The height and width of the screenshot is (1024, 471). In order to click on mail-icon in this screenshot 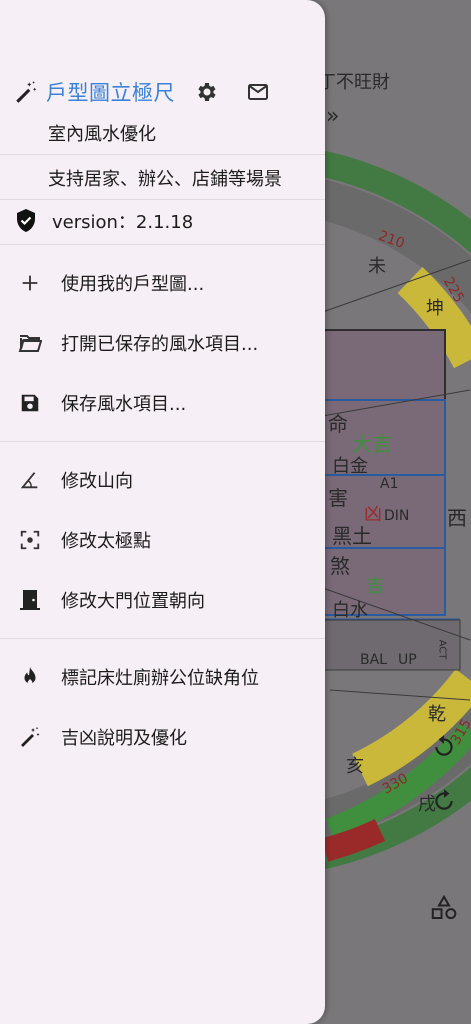, I will do `click(258, 92)`.